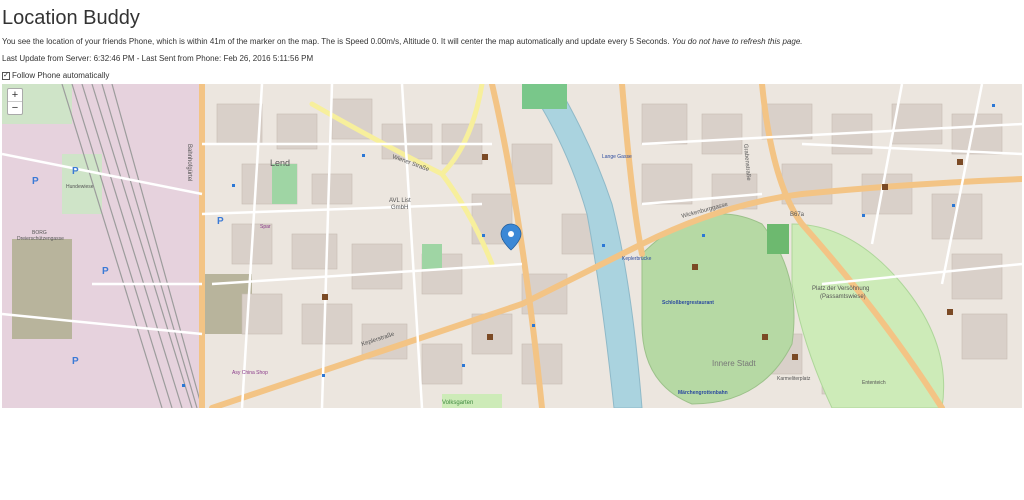 The image size is (1024, 500). Describe the element at coordinates (795, 357) in the screenshot. I see `cafe-icon` at that location.